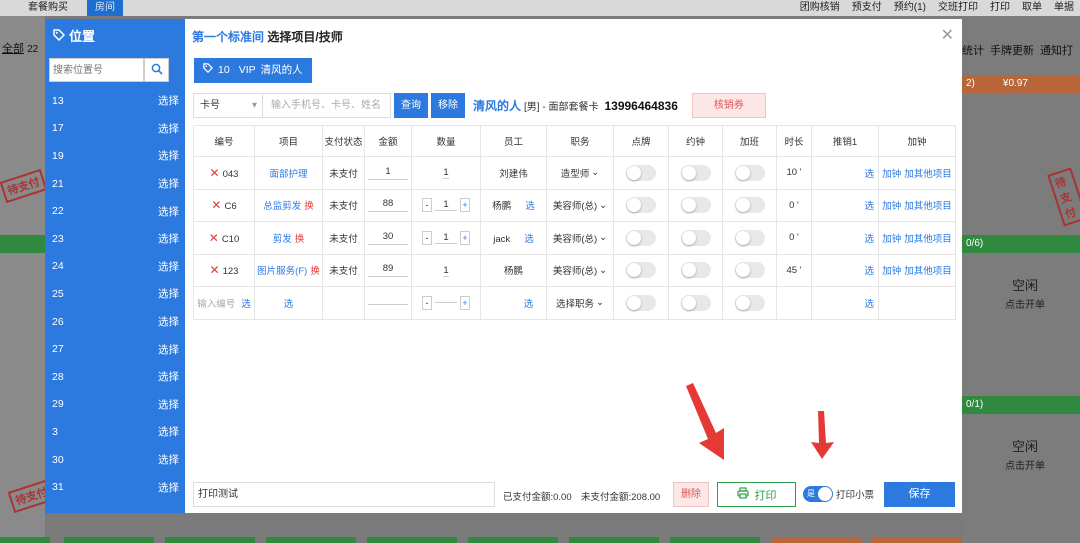 The height and width of the screenshot is (543, 1080). Describe the element at coordinates (115, 267) in the screenshot. I see `position-row: 24 选择` at that location.